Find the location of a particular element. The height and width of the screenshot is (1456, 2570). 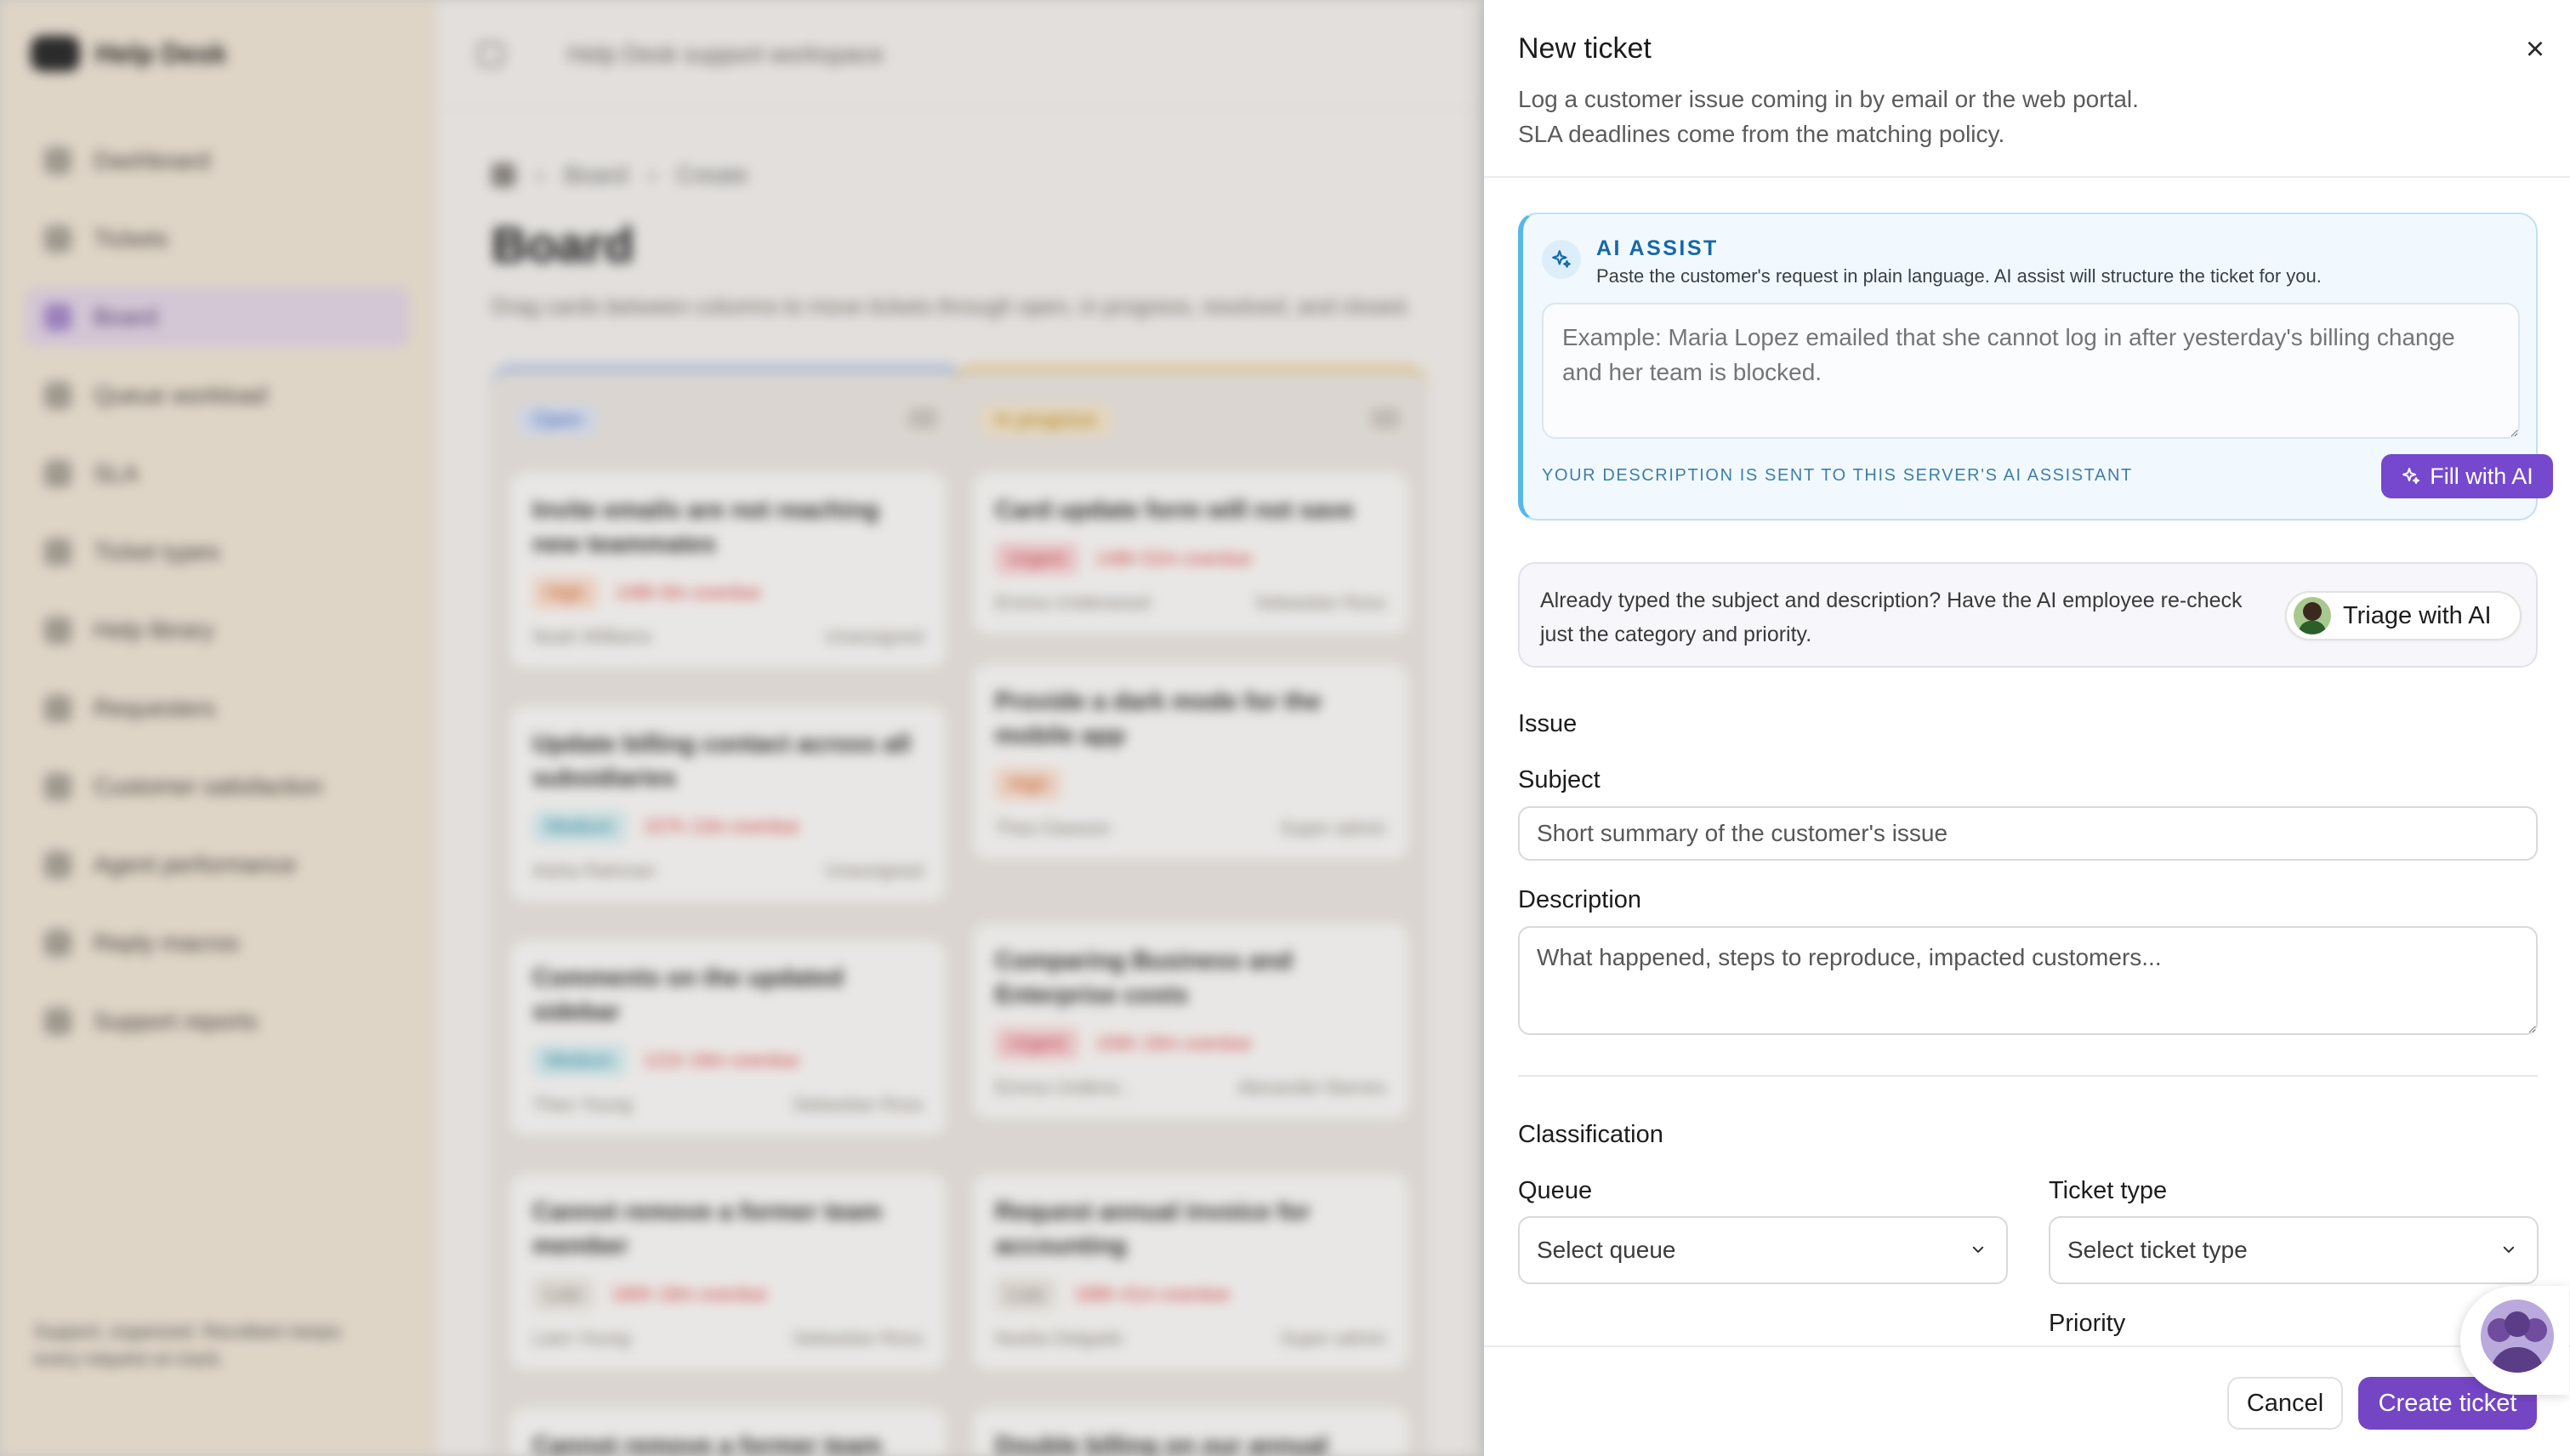

description-label: Description is located at coordinates (1580, 899).